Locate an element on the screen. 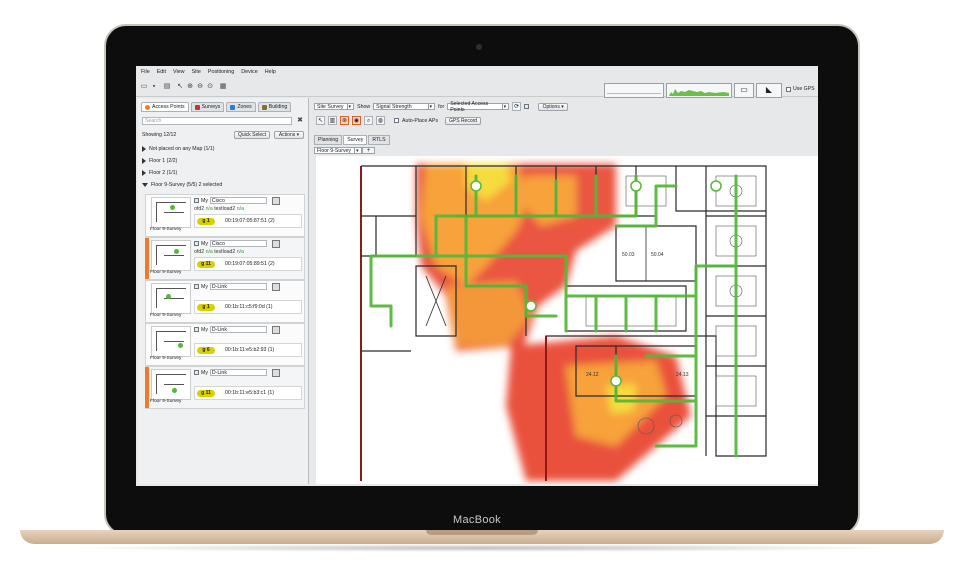  ap-na: n/a is located at coordinates (240, 209).